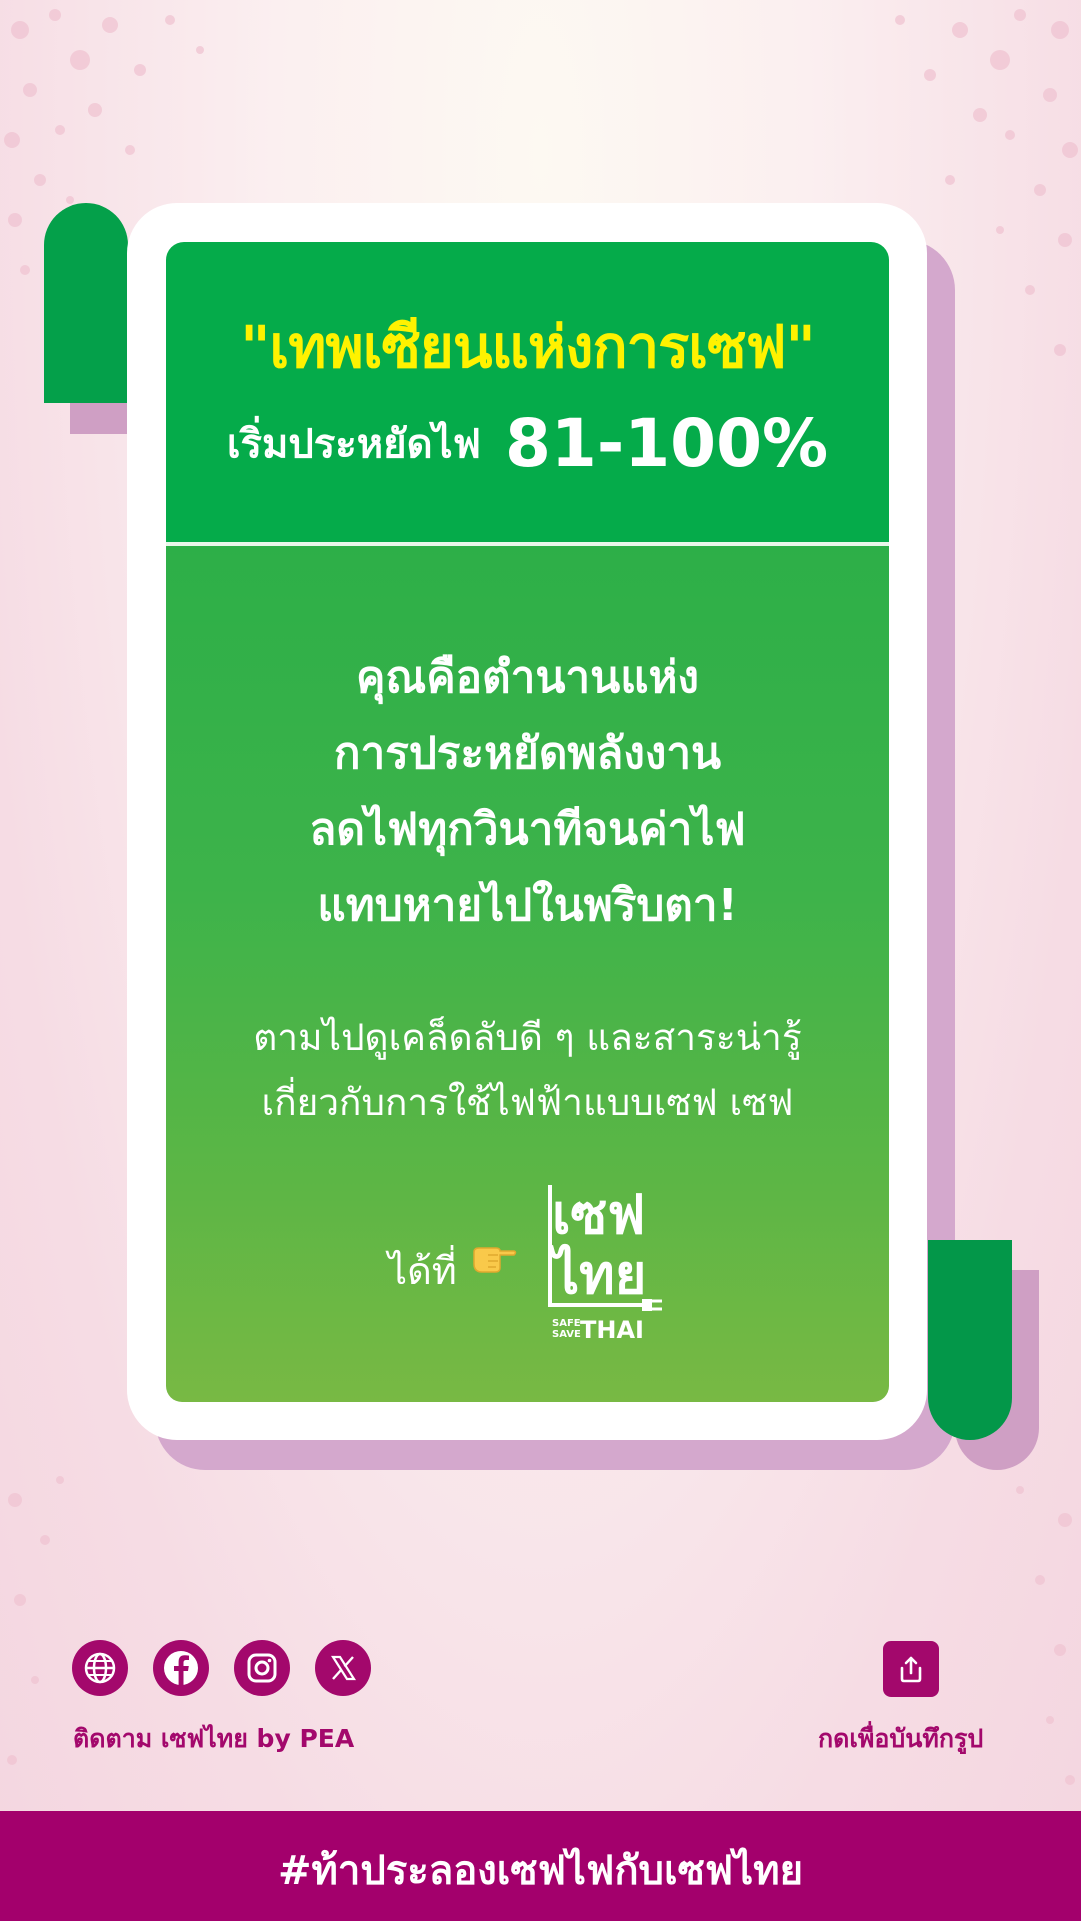 The height and width of the screenshot is (1921, 1081). I want to click on logo-thai-line1: เซฟ, so click(598, 1214).